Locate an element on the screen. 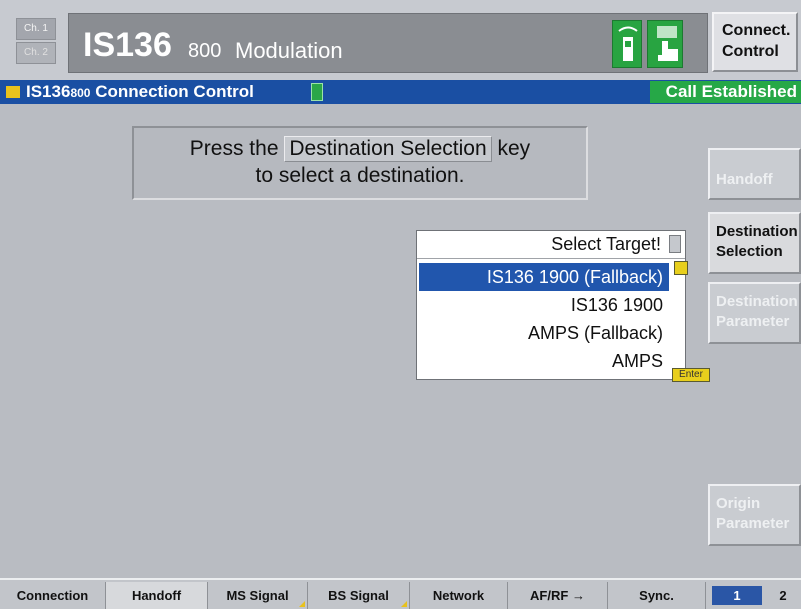  target-option-is136-1900-fallback: IS136 1900 (Fallback) is located at coordinates (544, 277).